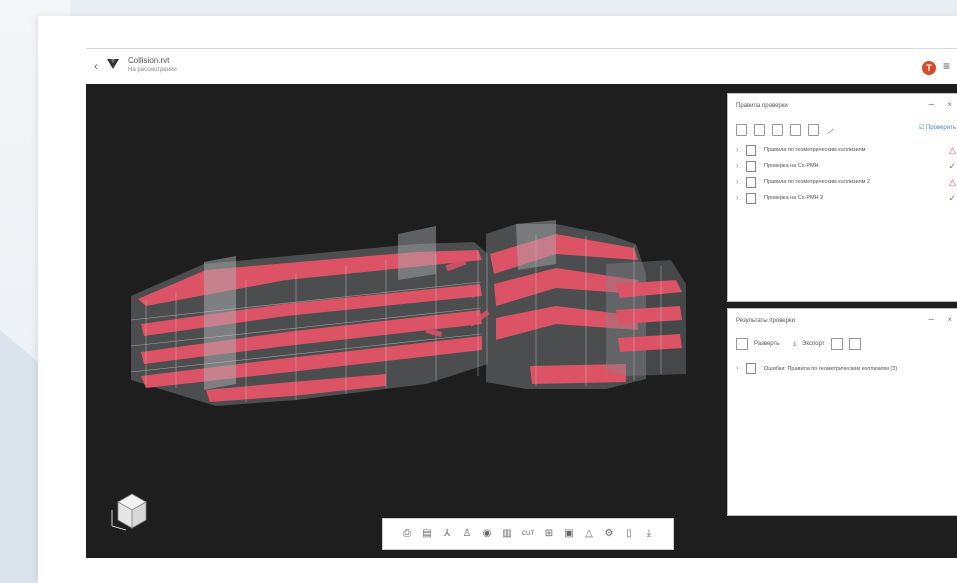 This screenshot has width=957, height=583. Describe the element at coordinates (830, 130) in the screenshot. I see `edit-icon` at that location.